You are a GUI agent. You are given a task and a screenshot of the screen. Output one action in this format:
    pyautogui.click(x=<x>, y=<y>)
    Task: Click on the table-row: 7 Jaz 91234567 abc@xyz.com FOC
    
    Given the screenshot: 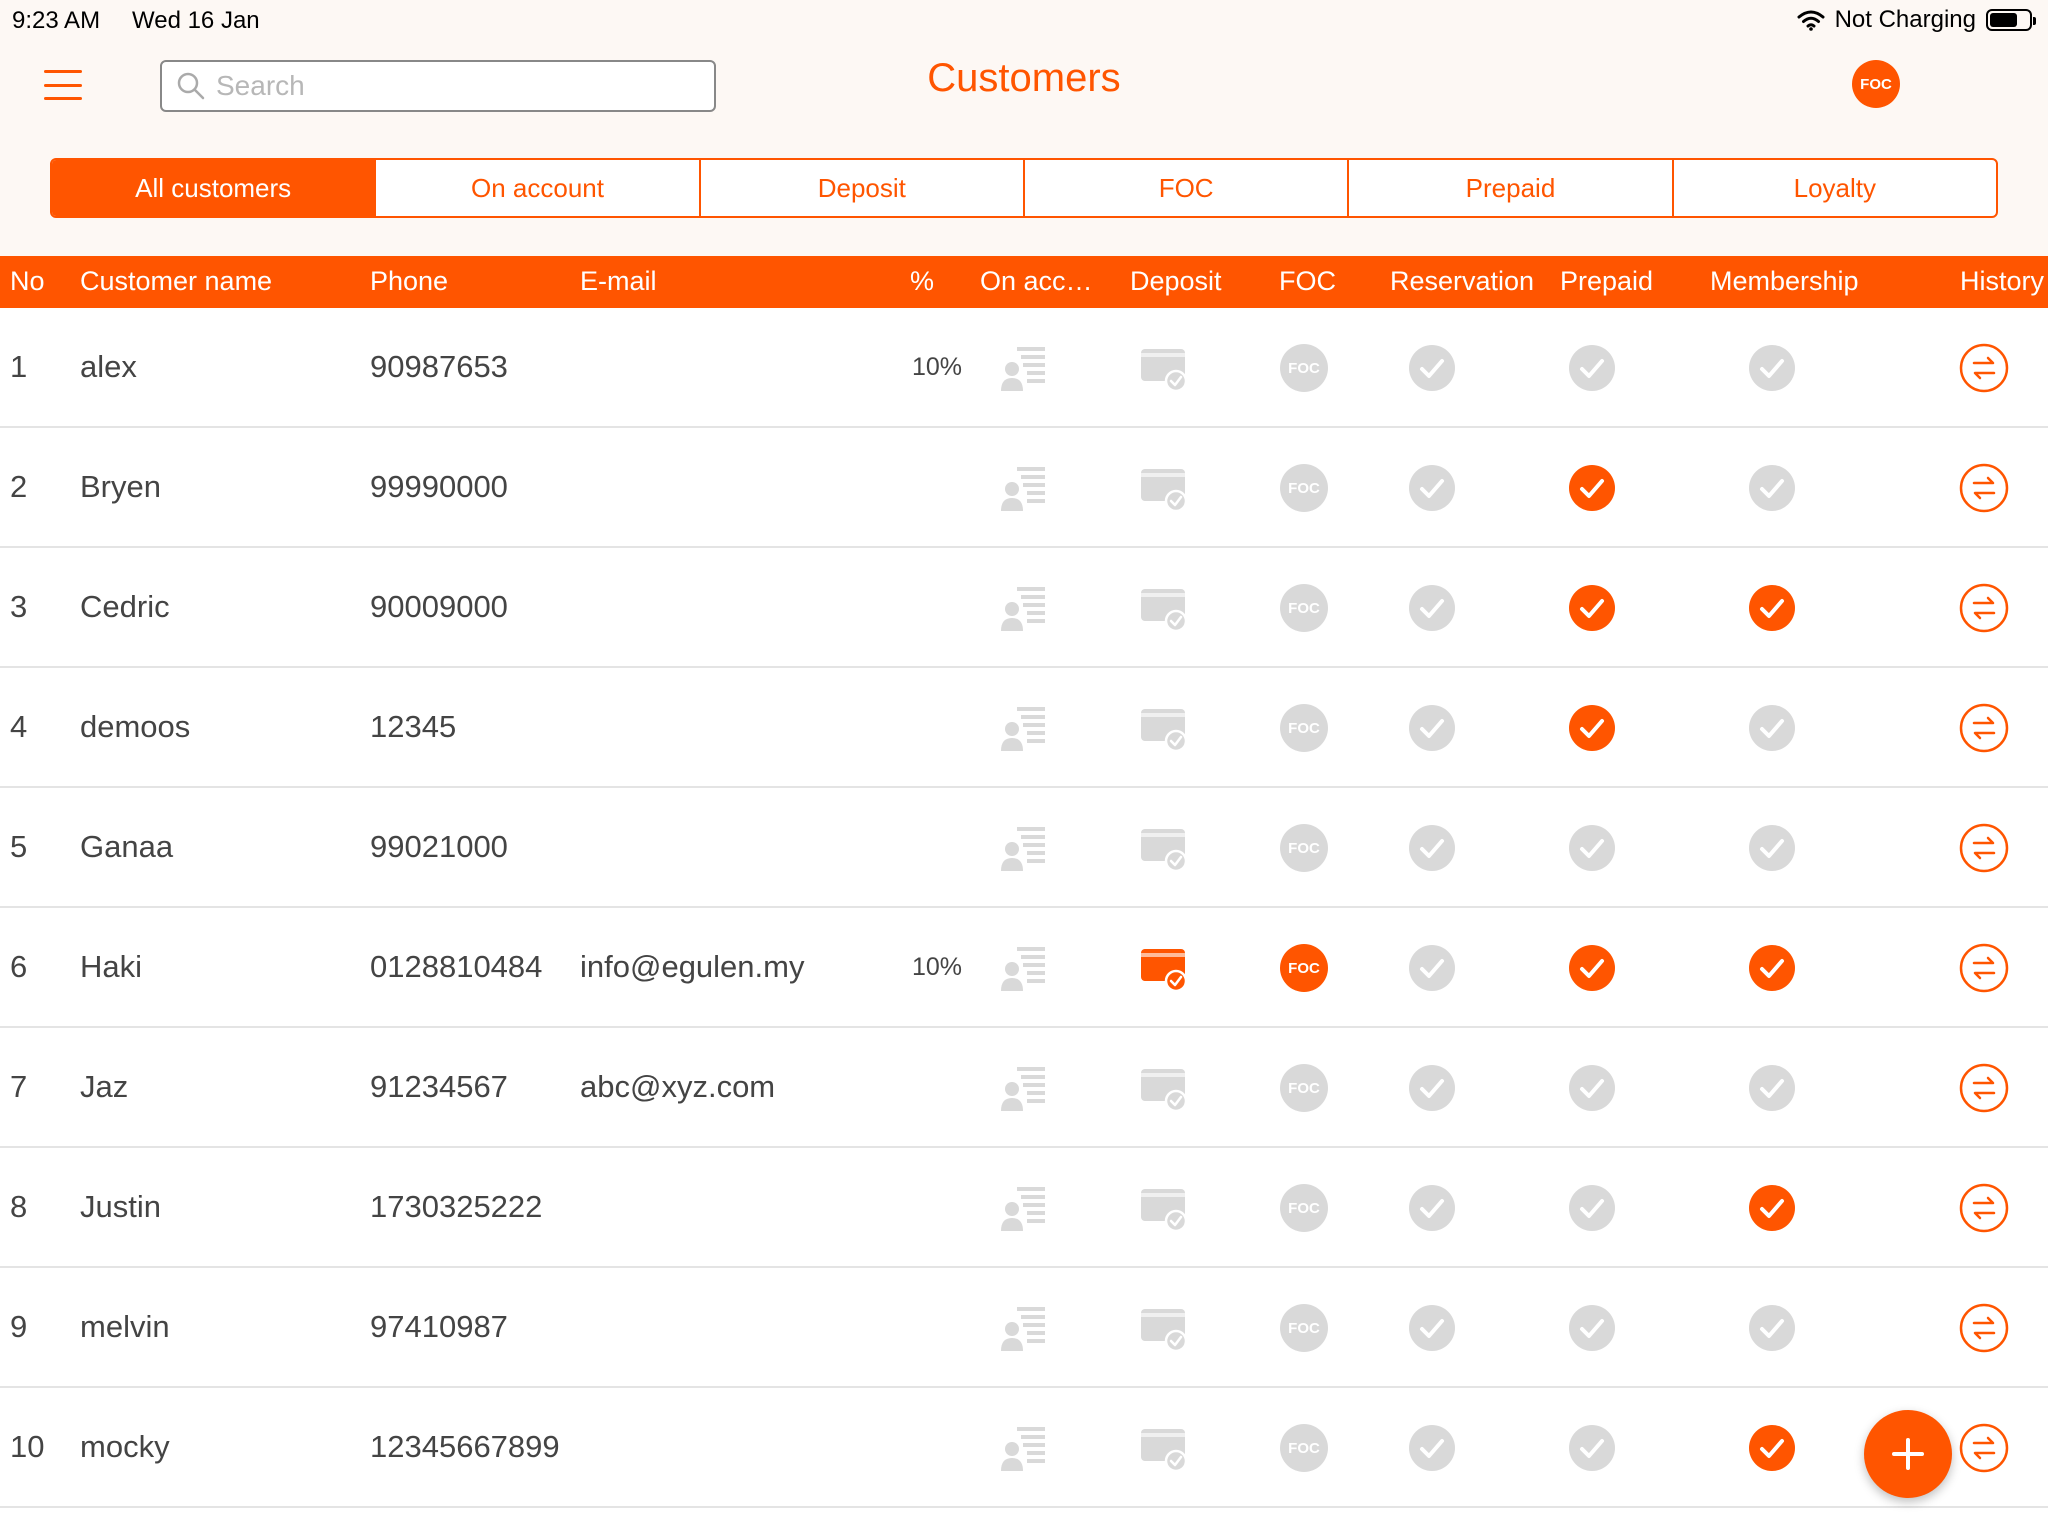 What is the action you would take?
    pyautogui.click(x=1024, y=1088)
    